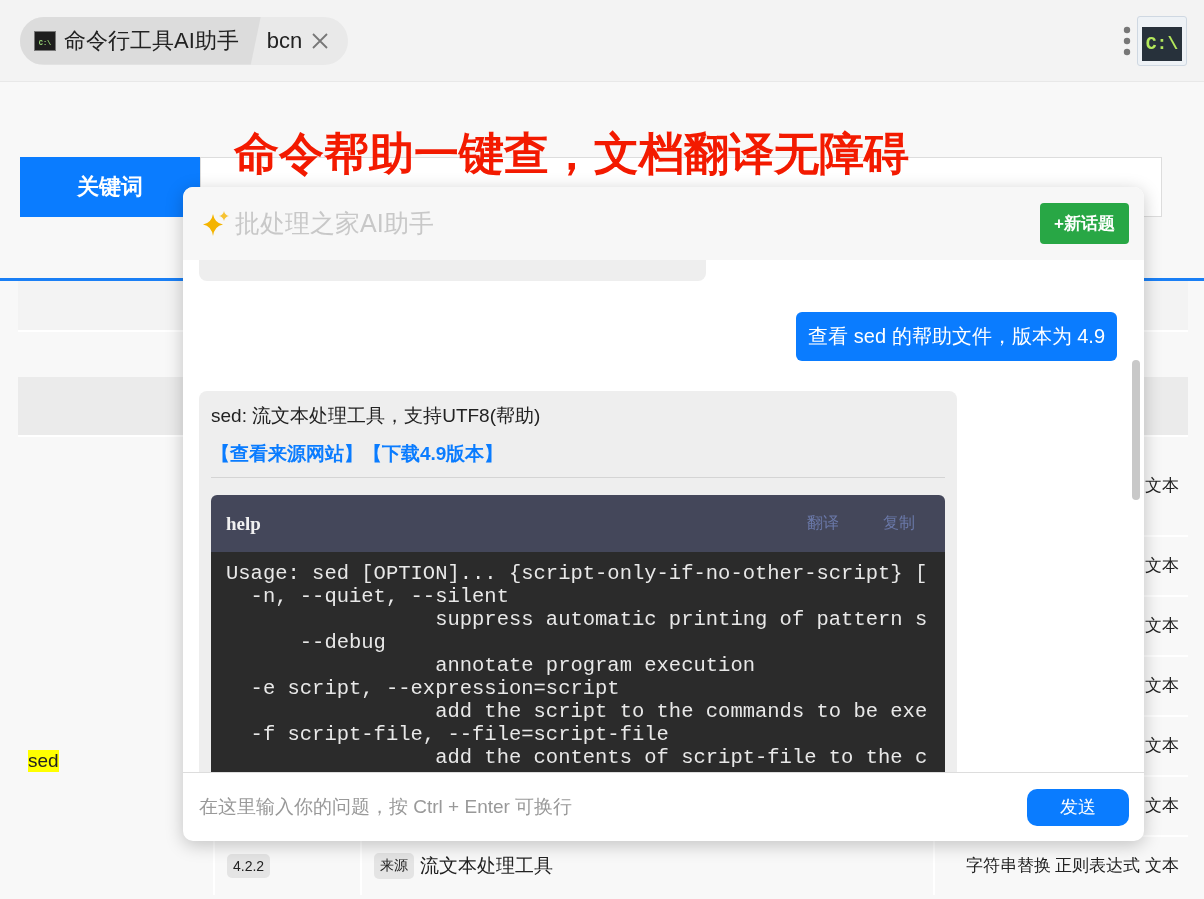 This screenshot has width=1204, height=899. Describe the element at coordinates (110, 187) in the screenshot. I see `keyword-label: 关键词` at that location.